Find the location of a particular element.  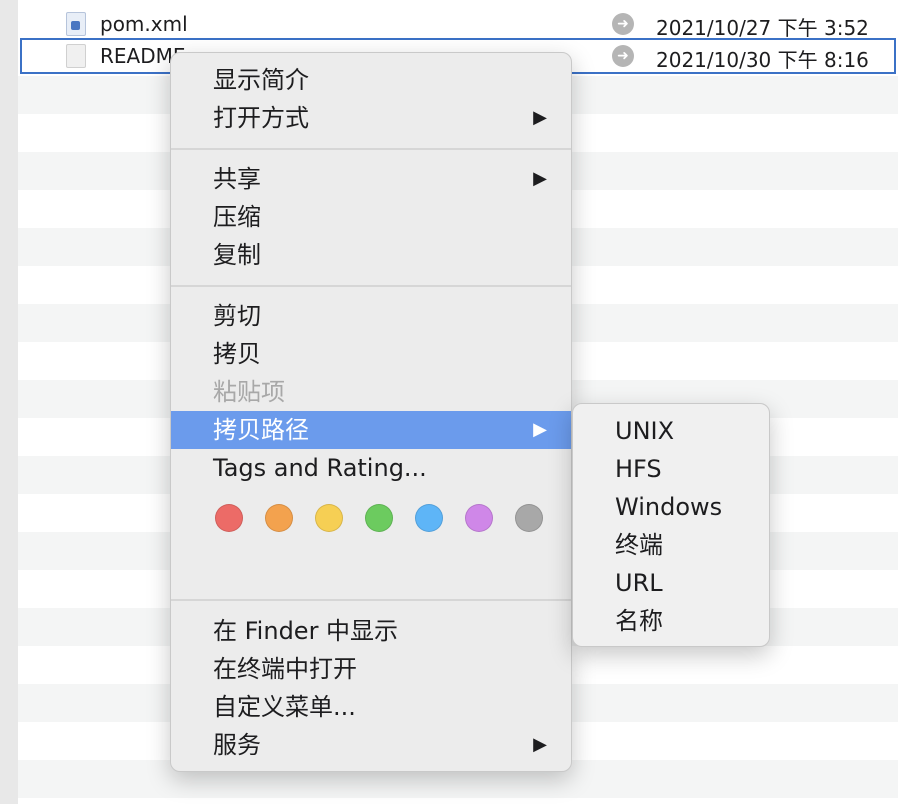

submenu-item-label: Windows is located at coordinates (669, 507).